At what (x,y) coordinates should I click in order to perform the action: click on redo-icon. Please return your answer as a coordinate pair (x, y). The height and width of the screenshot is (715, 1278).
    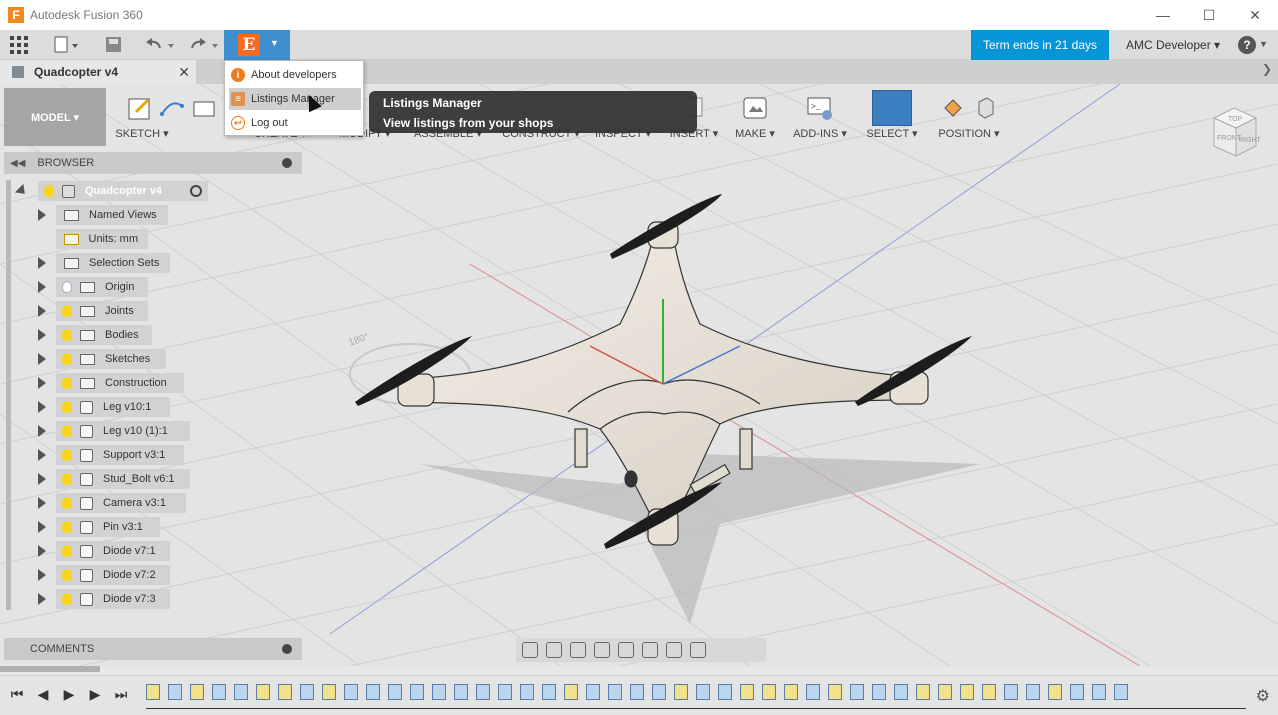
    Looking at the image, I should click on (205, 45).